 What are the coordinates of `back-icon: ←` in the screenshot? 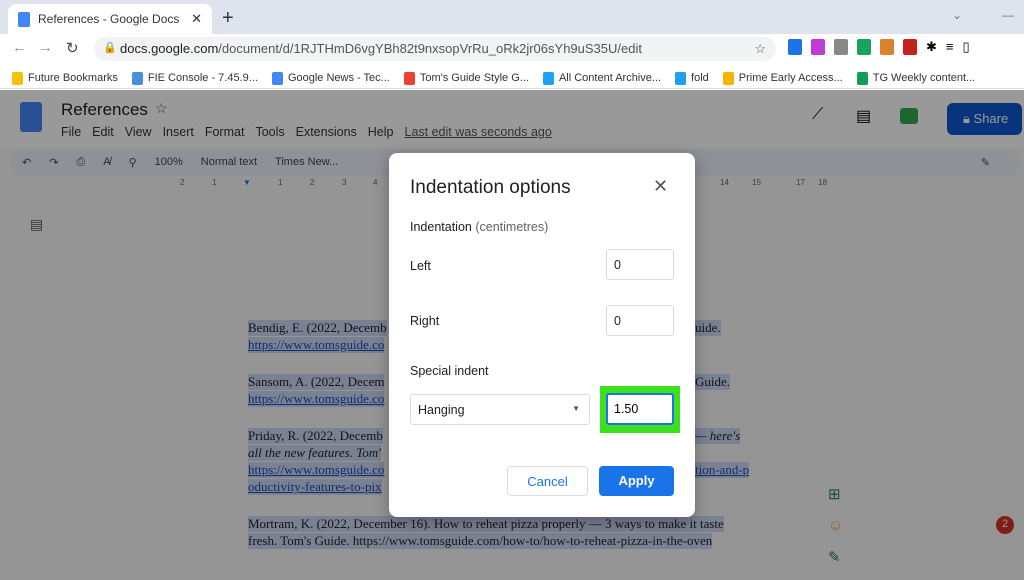 It's located at (19, 47).